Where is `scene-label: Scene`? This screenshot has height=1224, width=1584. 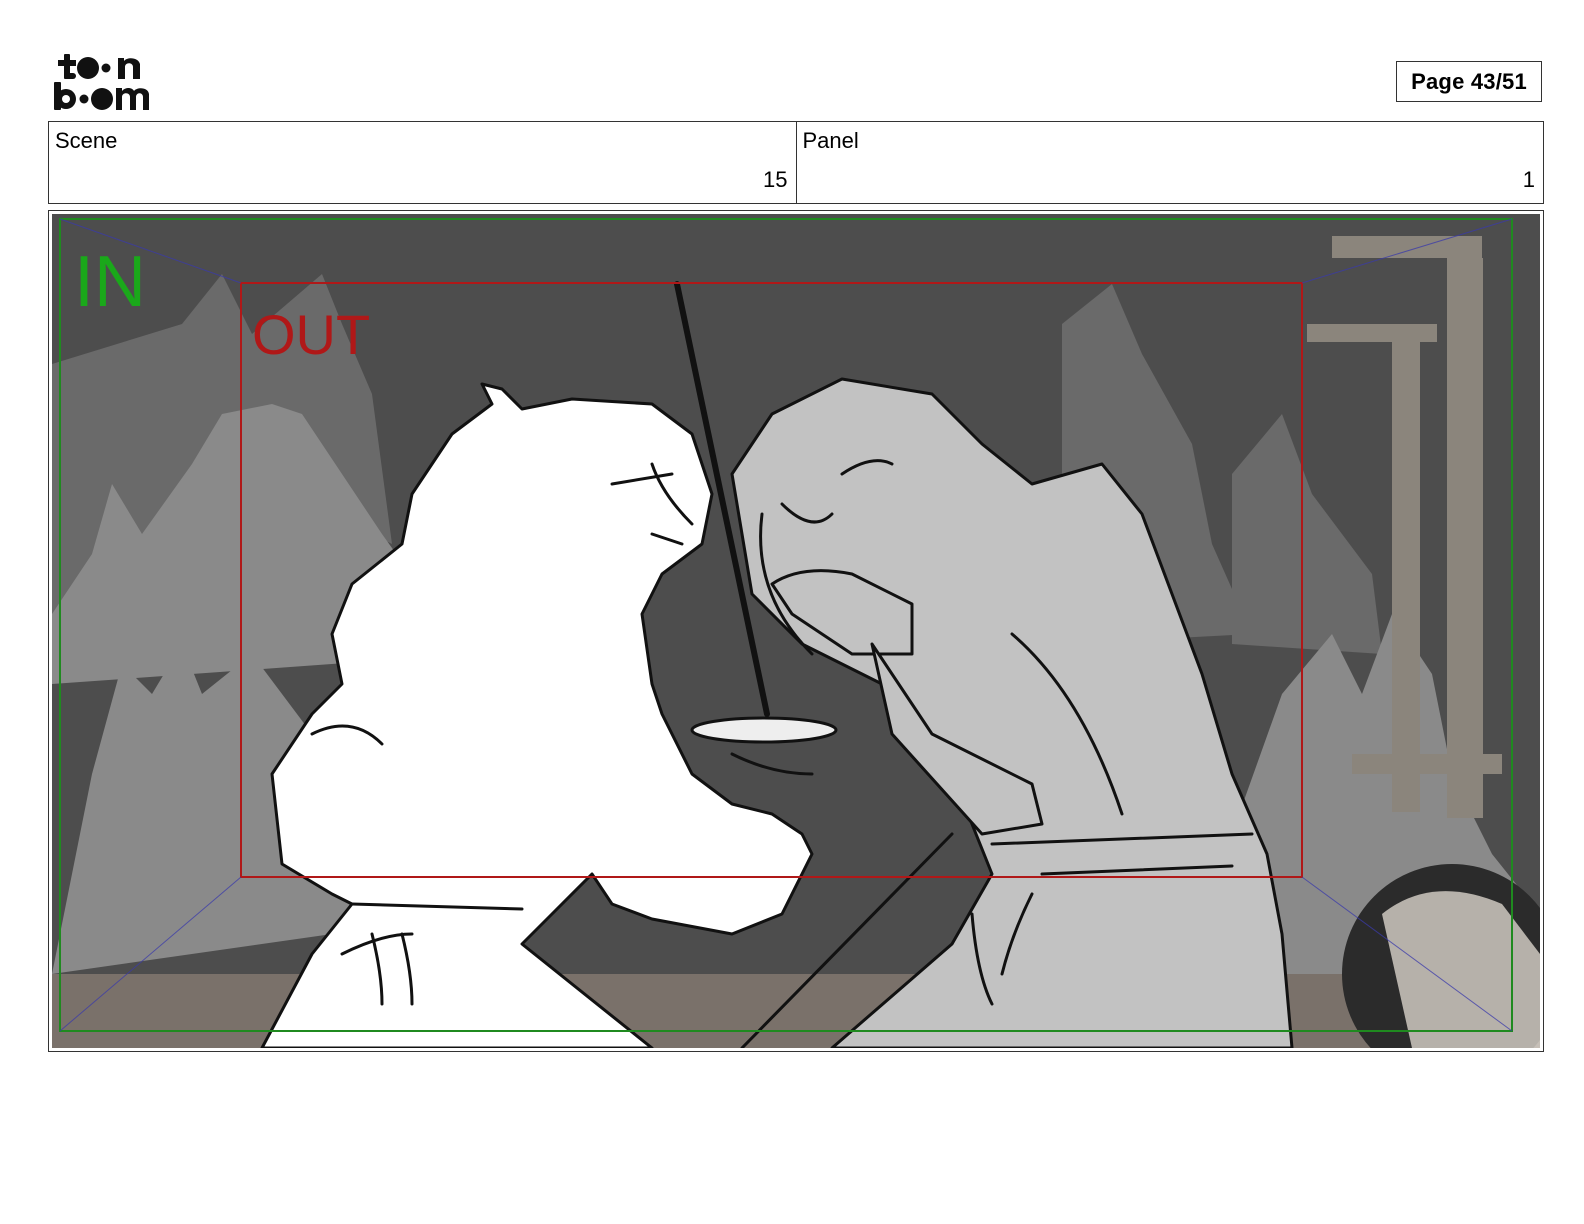 scene-label: Scene is located at coordinates (86, 140).